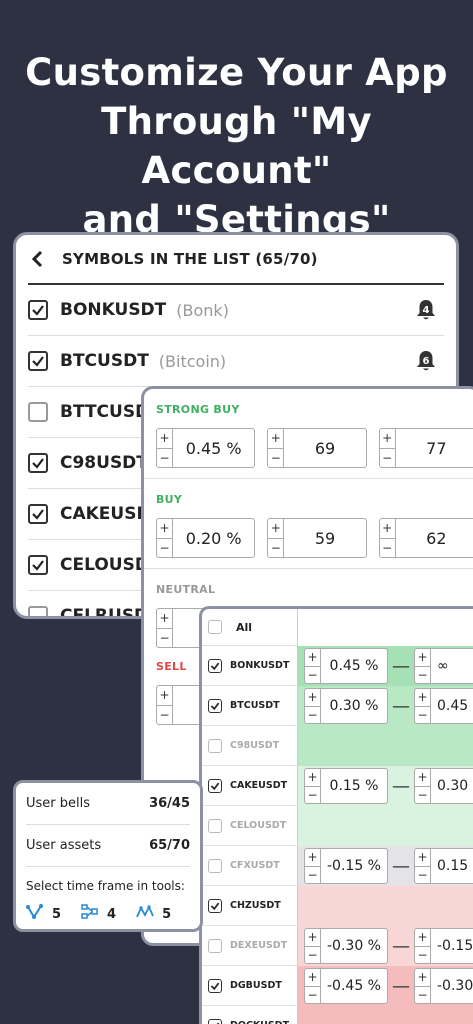  What do you see at coordinates (324, 538) in the screenshot?
I see `stepper-value: 59` at bounding box center [324, 538].